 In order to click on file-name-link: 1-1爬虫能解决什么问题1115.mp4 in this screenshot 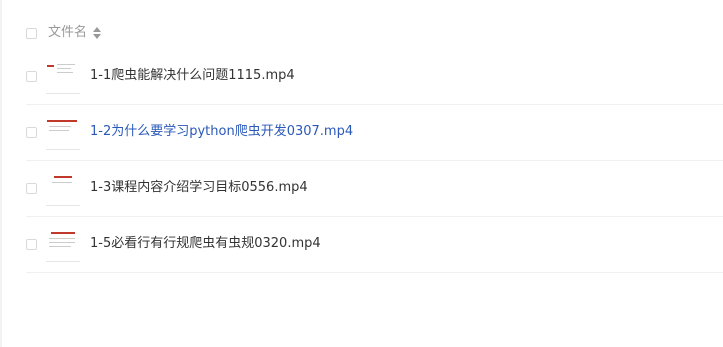, I will do `click(192, 76)`.